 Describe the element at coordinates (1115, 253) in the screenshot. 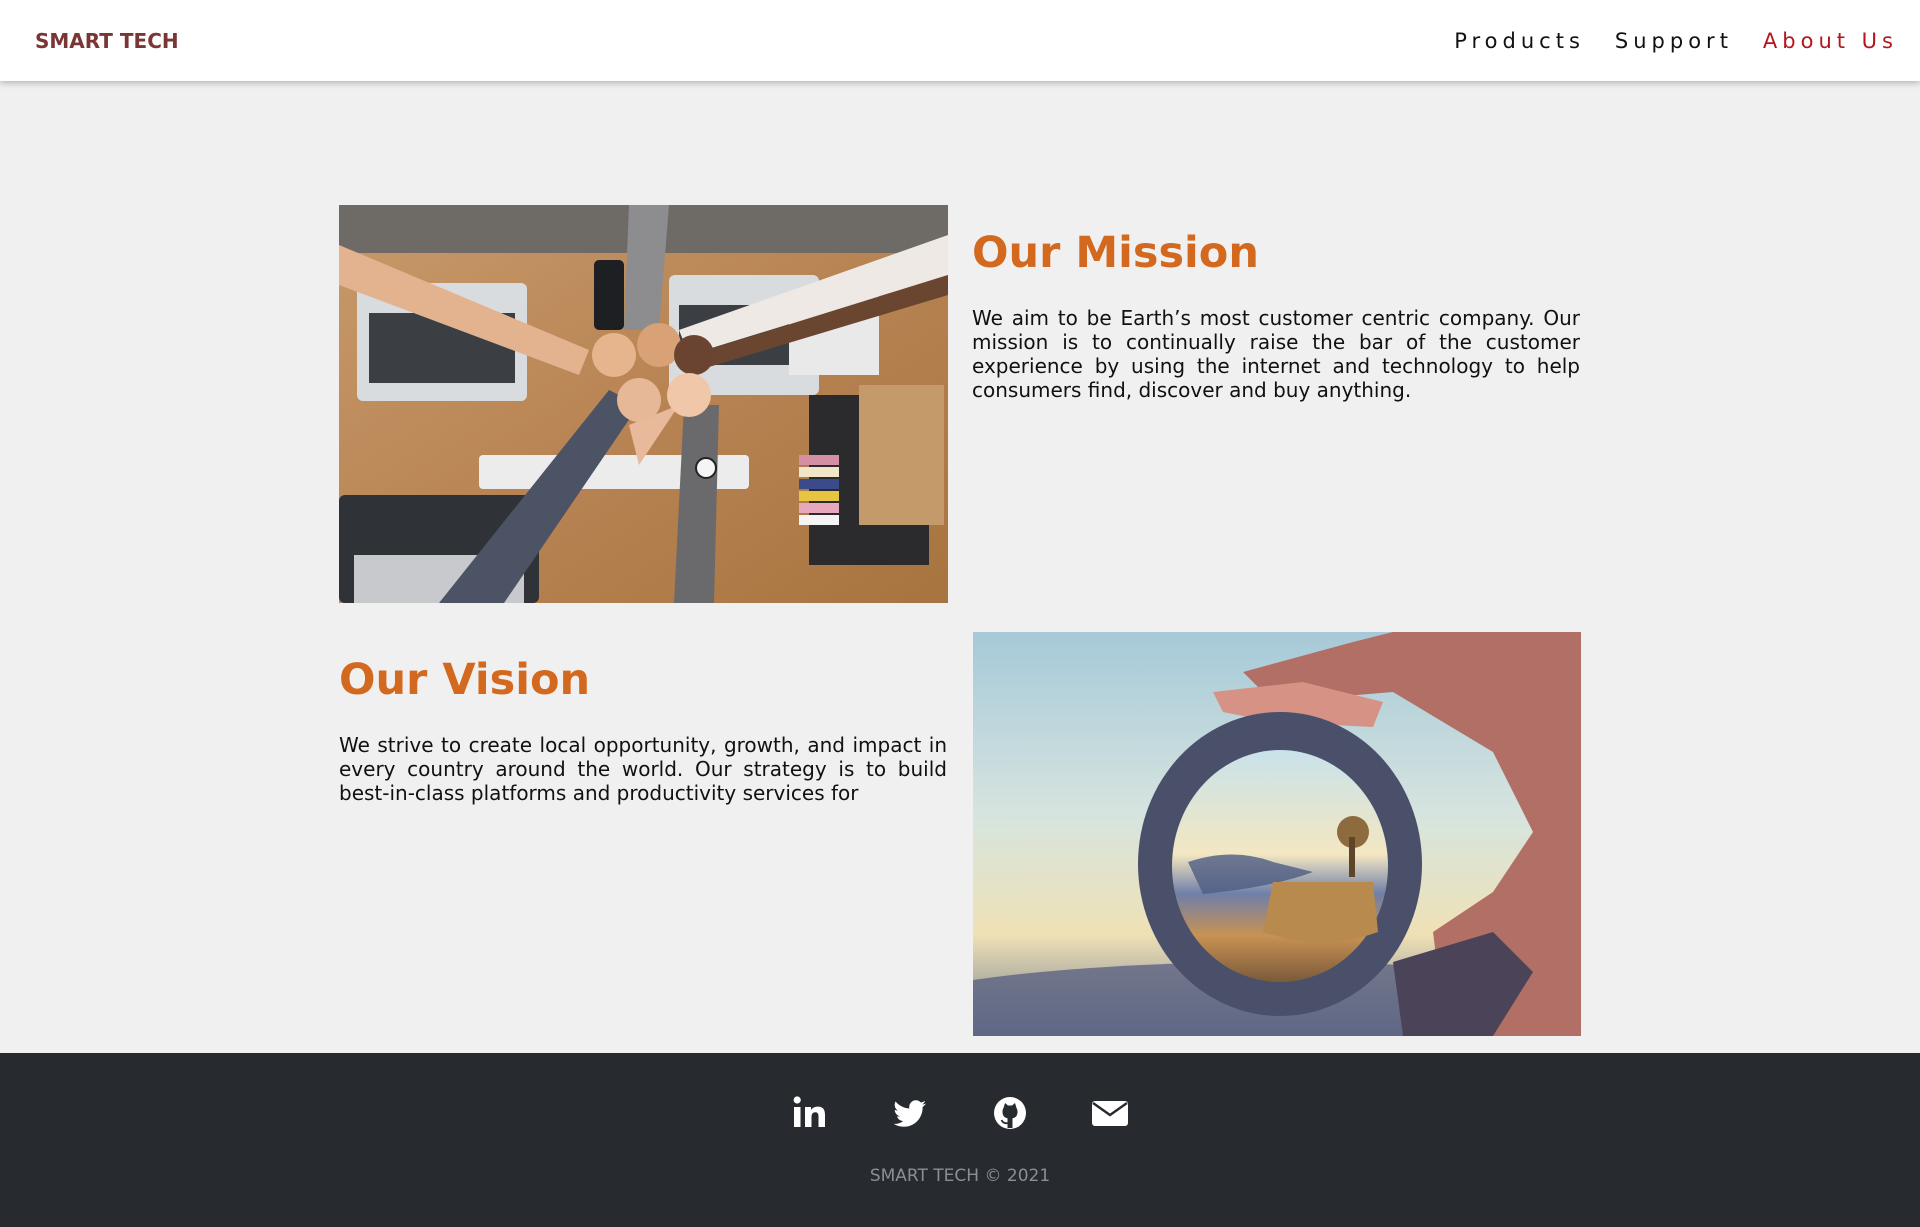

I see `mission-title: Our Mission` at that location.